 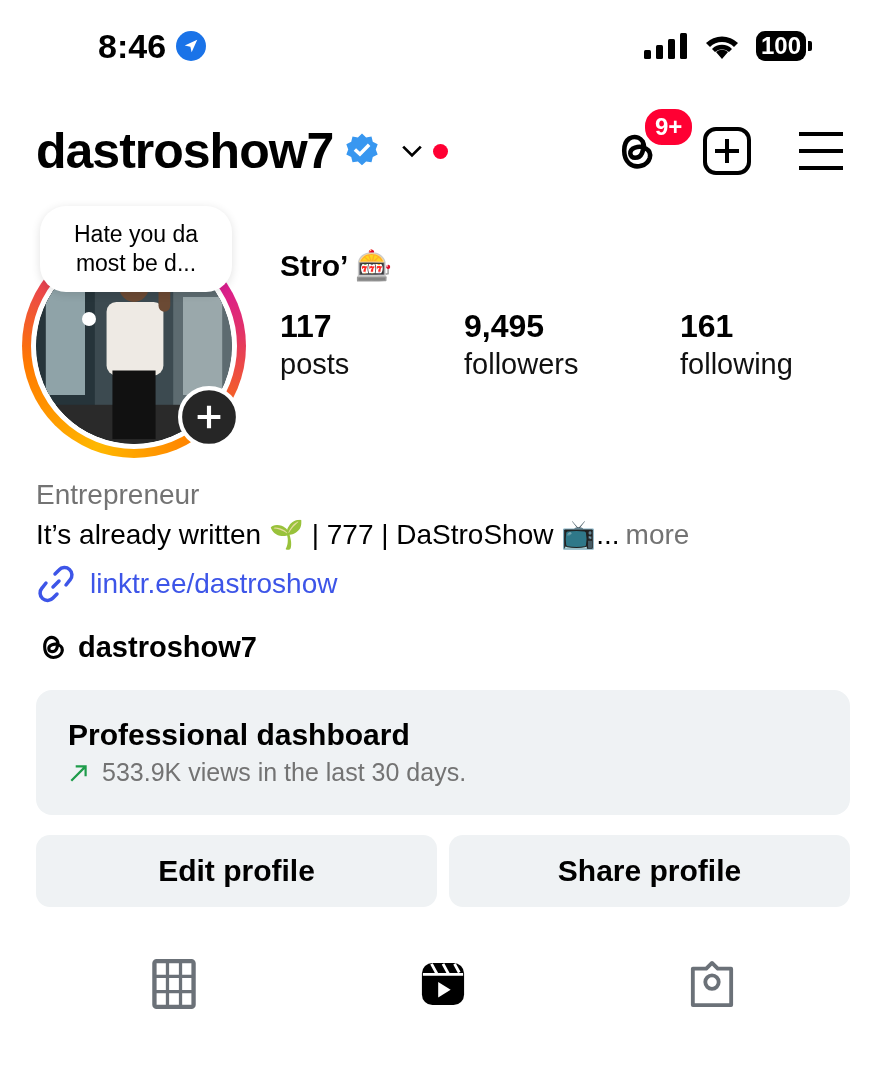 I want to click on dashboard-title: Professional dashboard, so click(x=239, y=735).